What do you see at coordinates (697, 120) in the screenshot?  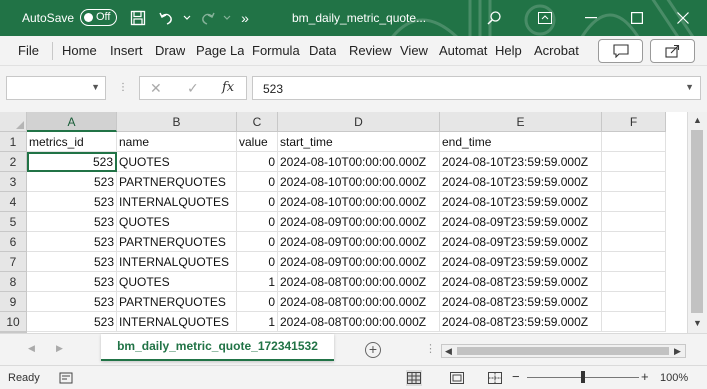 I see `scroll-up-icon: ▲` at bounding box center [697, 120].